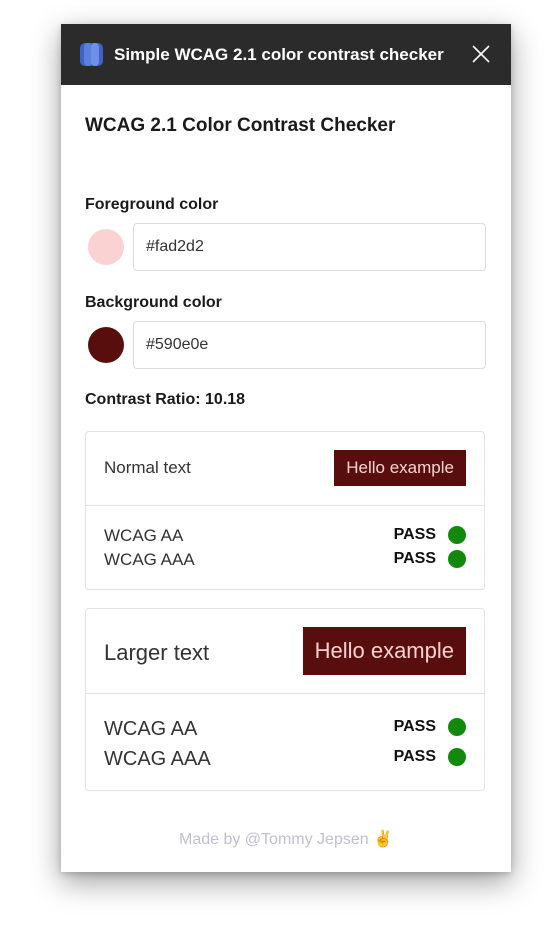  Describe the element at coordinates (153, 302) in the screenshot. I see `background-color-label: Background color` at that location.